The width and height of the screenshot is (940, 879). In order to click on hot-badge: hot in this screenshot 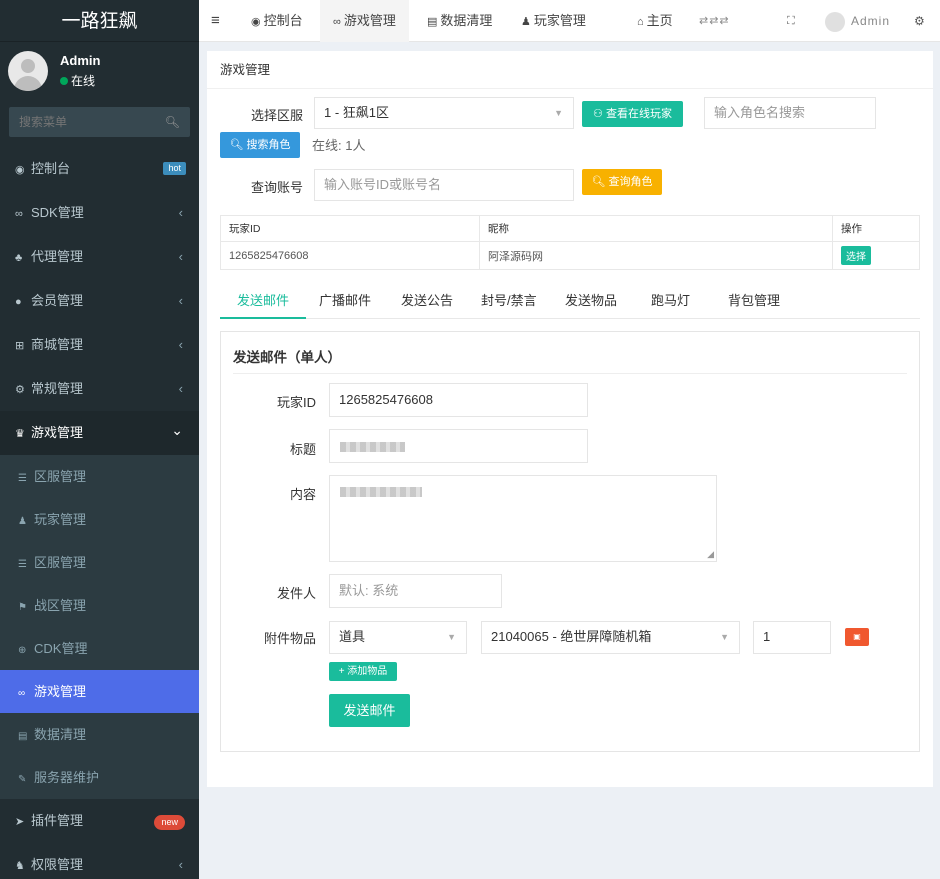, I will do `click(174, 168)`.